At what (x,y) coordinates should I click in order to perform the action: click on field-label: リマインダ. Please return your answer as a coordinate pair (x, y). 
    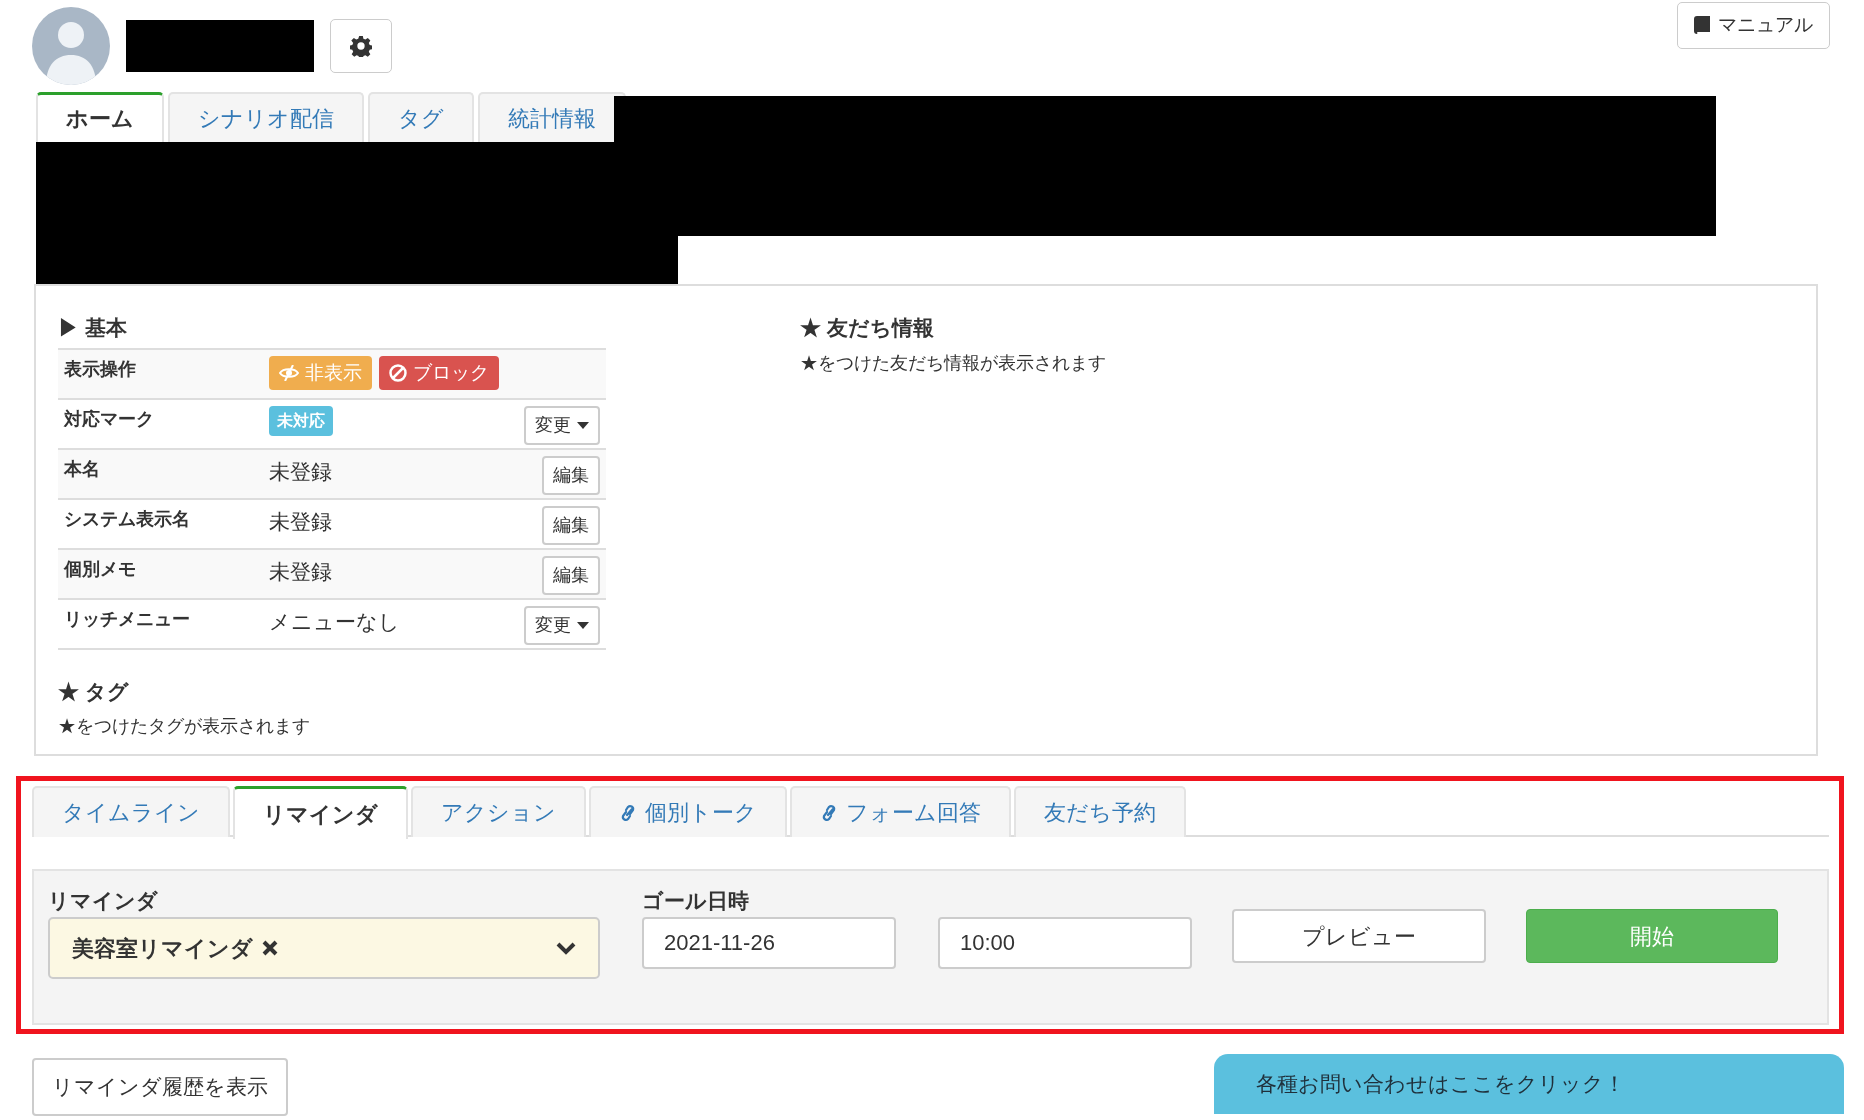
    Looking at the image, I should click on (103, 901).